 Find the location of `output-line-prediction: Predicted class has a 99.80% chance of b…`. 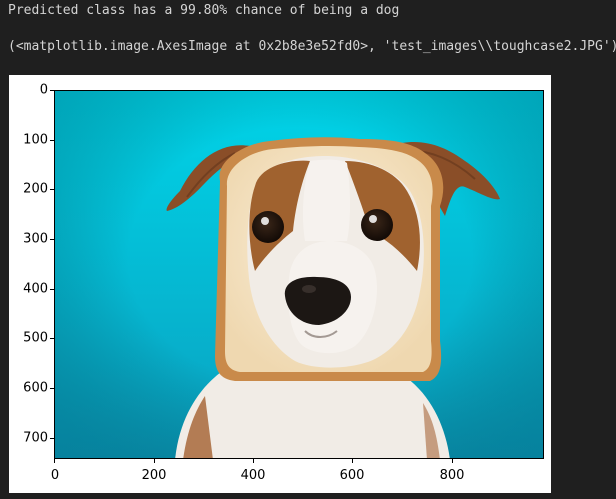

output-line-prediction: Predicted class has a 99.80% chance of b… is located at coordinates (204, 10).